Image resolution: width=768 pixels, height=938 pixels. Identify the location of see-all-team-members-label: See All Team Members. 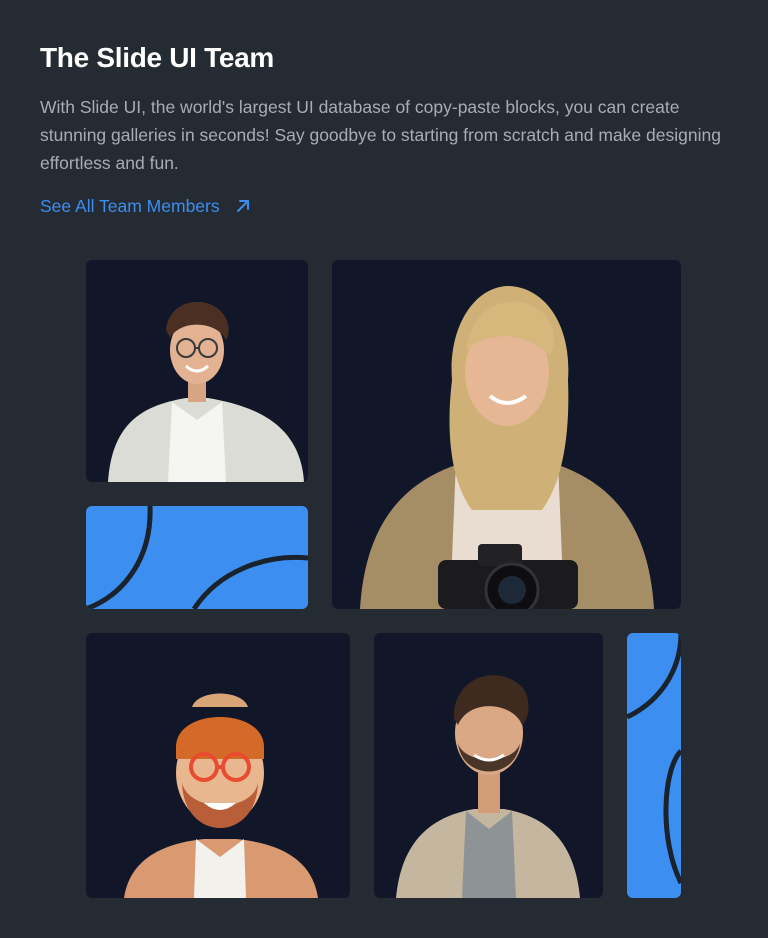
(130, 206).